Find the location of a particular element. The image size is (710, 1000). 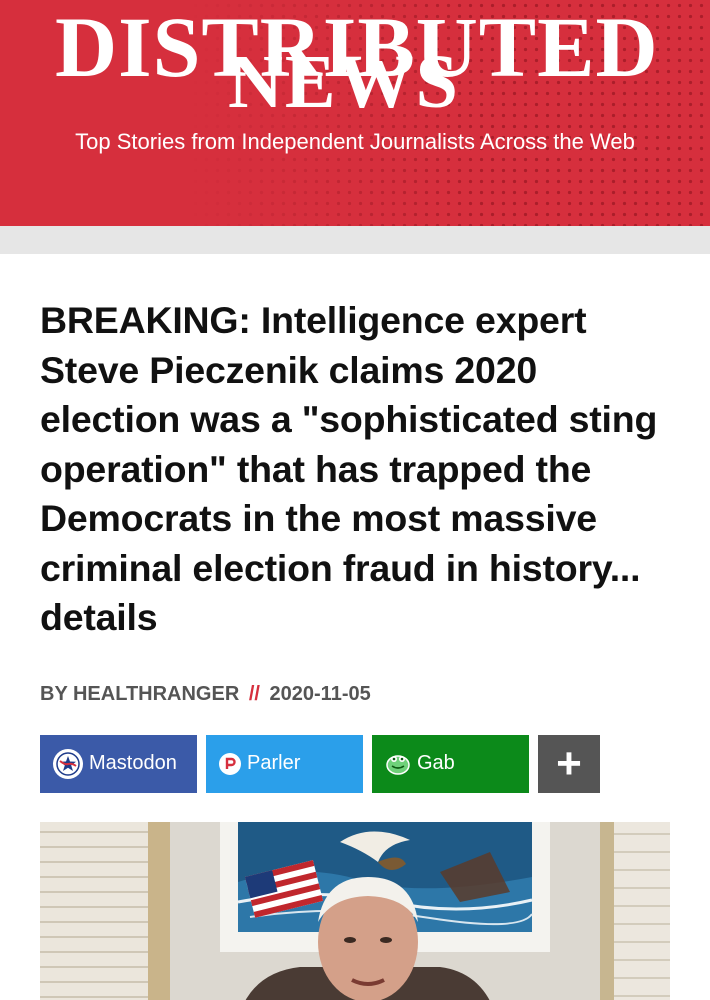

share-mastodon-button: Mastodon is located at coordinates (118, 763).